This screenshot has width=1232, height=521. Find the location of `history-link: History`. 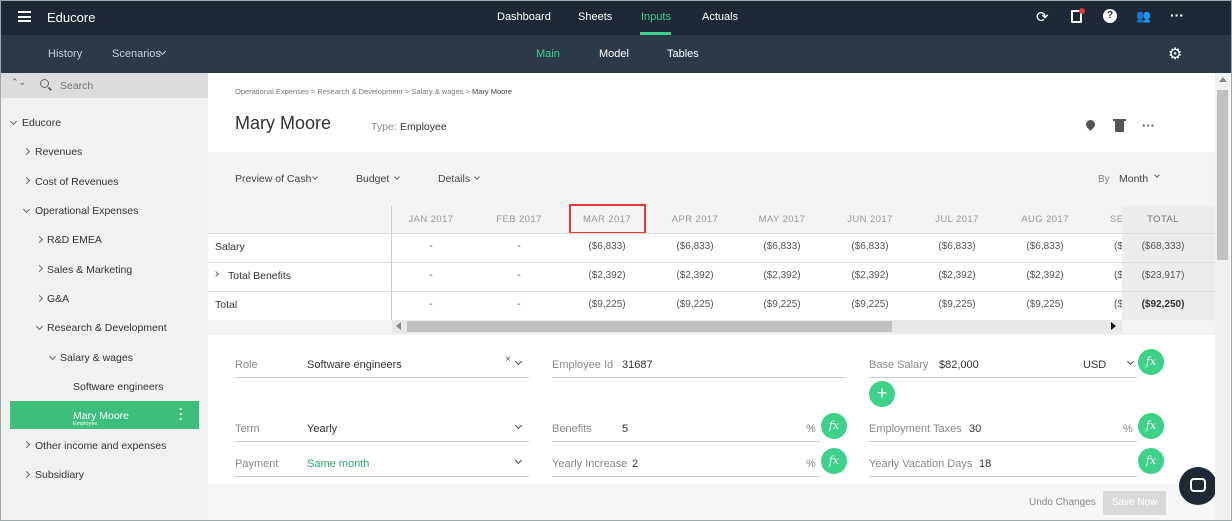

history-link: History is located at coordinates (65, 54).